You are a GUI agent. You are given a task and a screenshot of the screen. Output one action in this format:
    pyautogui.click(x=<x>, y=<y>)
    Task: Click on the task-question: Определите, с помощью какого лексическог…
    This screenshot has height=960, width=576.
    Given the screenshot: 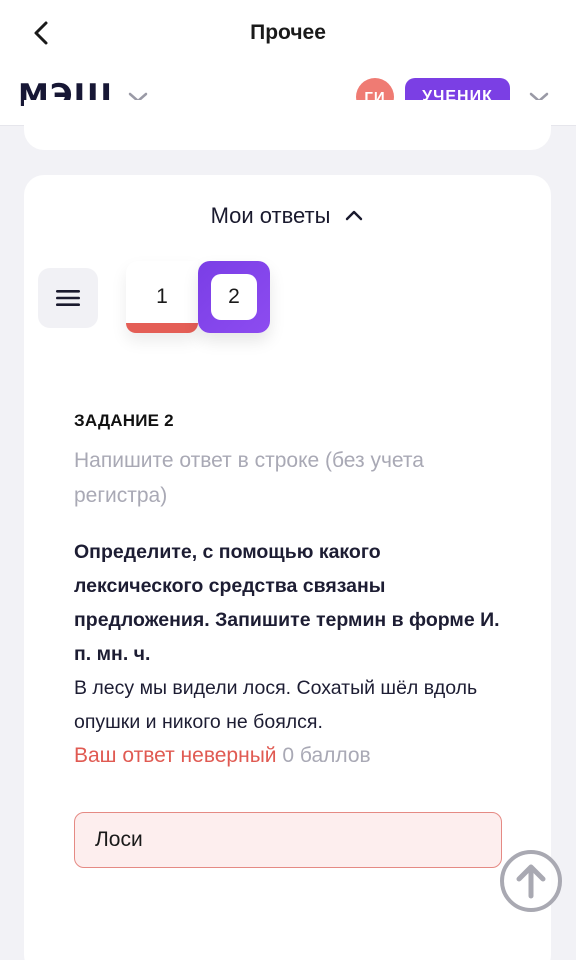 What is the action you would take?
    pyautogui.click(x=287, y=603)
    